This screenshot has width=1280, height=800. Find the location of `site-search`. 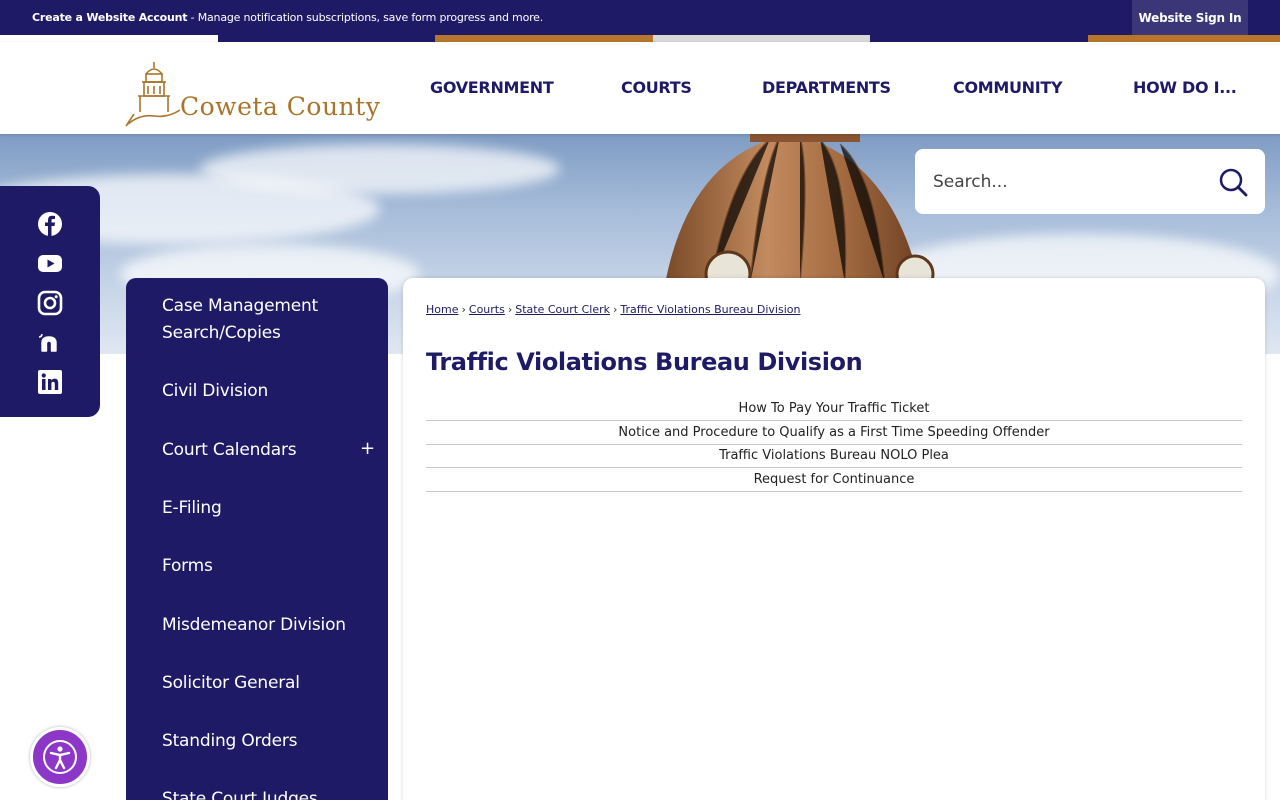

site-search is located at coordinates (1090, 181).